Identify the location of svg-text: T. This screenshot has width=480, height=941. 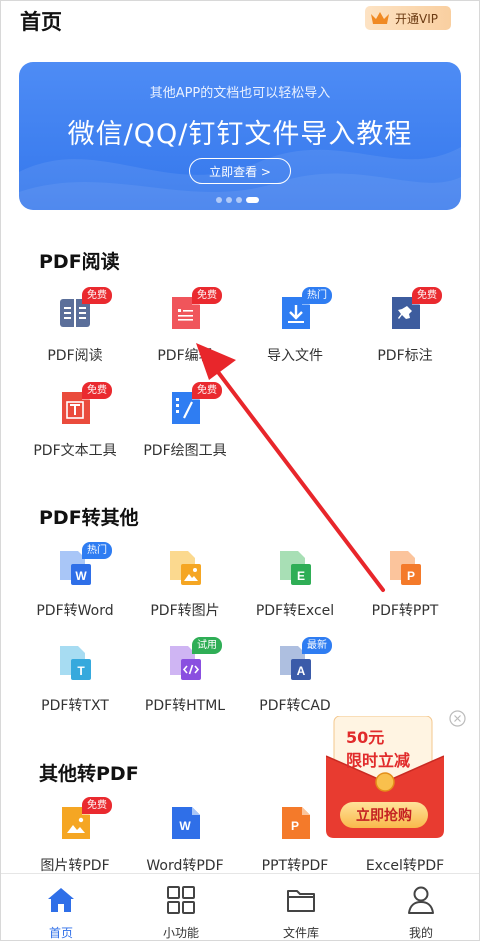
(81, 671).